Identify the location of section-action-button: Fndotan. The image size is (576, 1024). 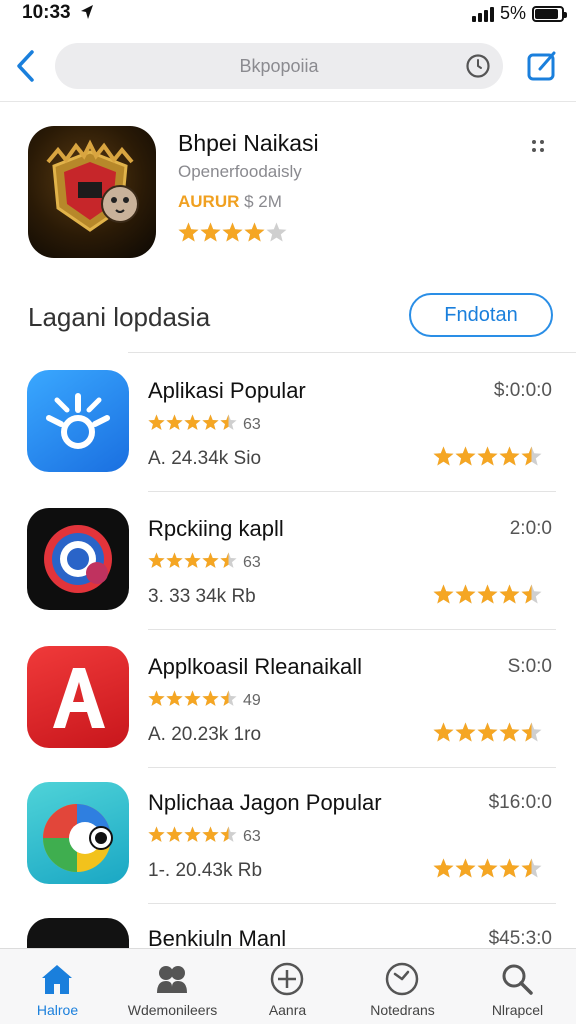
(481, 315).